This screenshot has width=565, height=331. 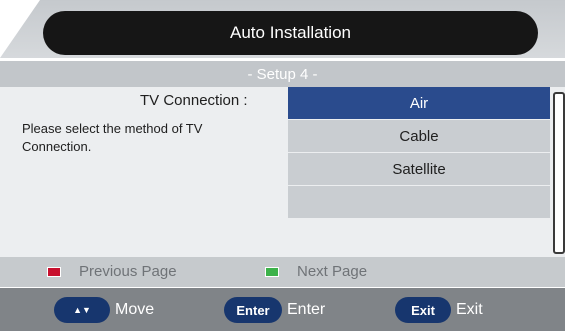 I want to click on up-down-arrows-icon: ▲▼, so click(x=82, y=310).